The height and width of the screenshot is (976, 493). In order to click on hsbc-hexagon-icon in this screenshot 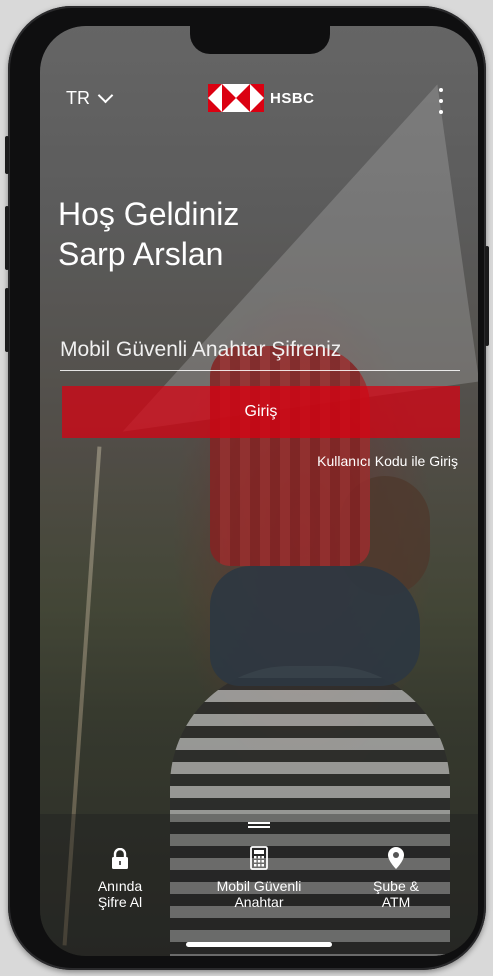, I will do `click(236, 98)`.